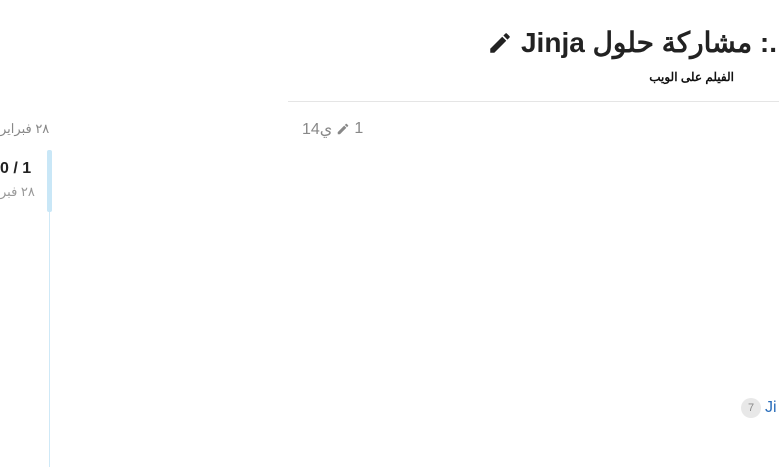  What do you see at coordinates (17, 191) in the screenshot?
I see `timeline-counter-date: ٢٨ فبر` at bounding box center [17, 191].